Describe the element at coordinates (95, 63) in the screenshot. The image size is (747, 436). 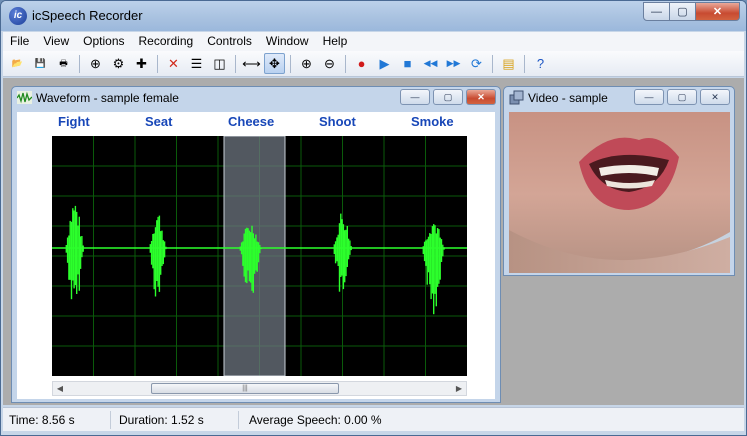
I see `add-word-icon: ⊕` at that location.